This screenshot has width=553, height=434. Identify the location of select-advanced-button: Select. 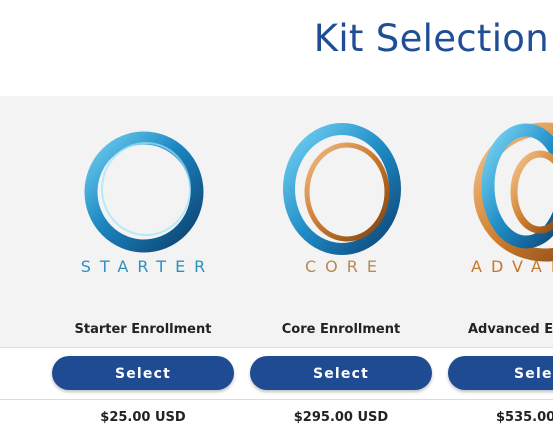
(500, 373).